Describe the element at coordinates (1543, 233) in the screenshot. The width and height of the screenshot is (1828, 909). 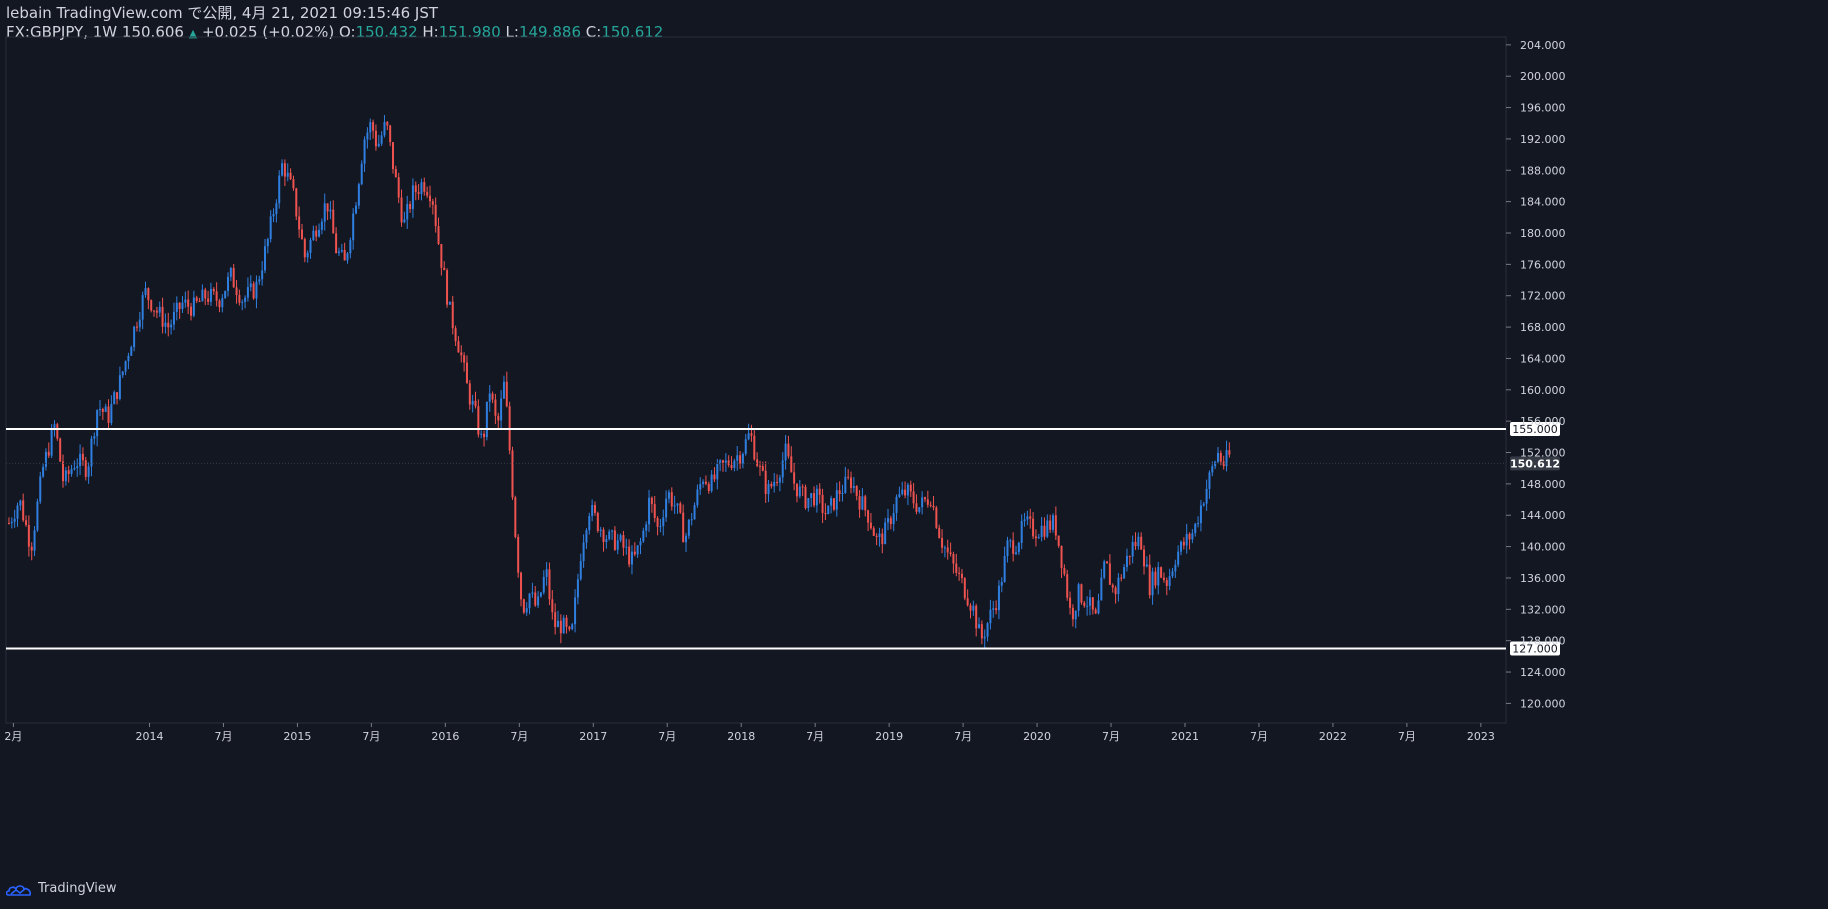
I see `y-tick-label: 180.000` at that location.